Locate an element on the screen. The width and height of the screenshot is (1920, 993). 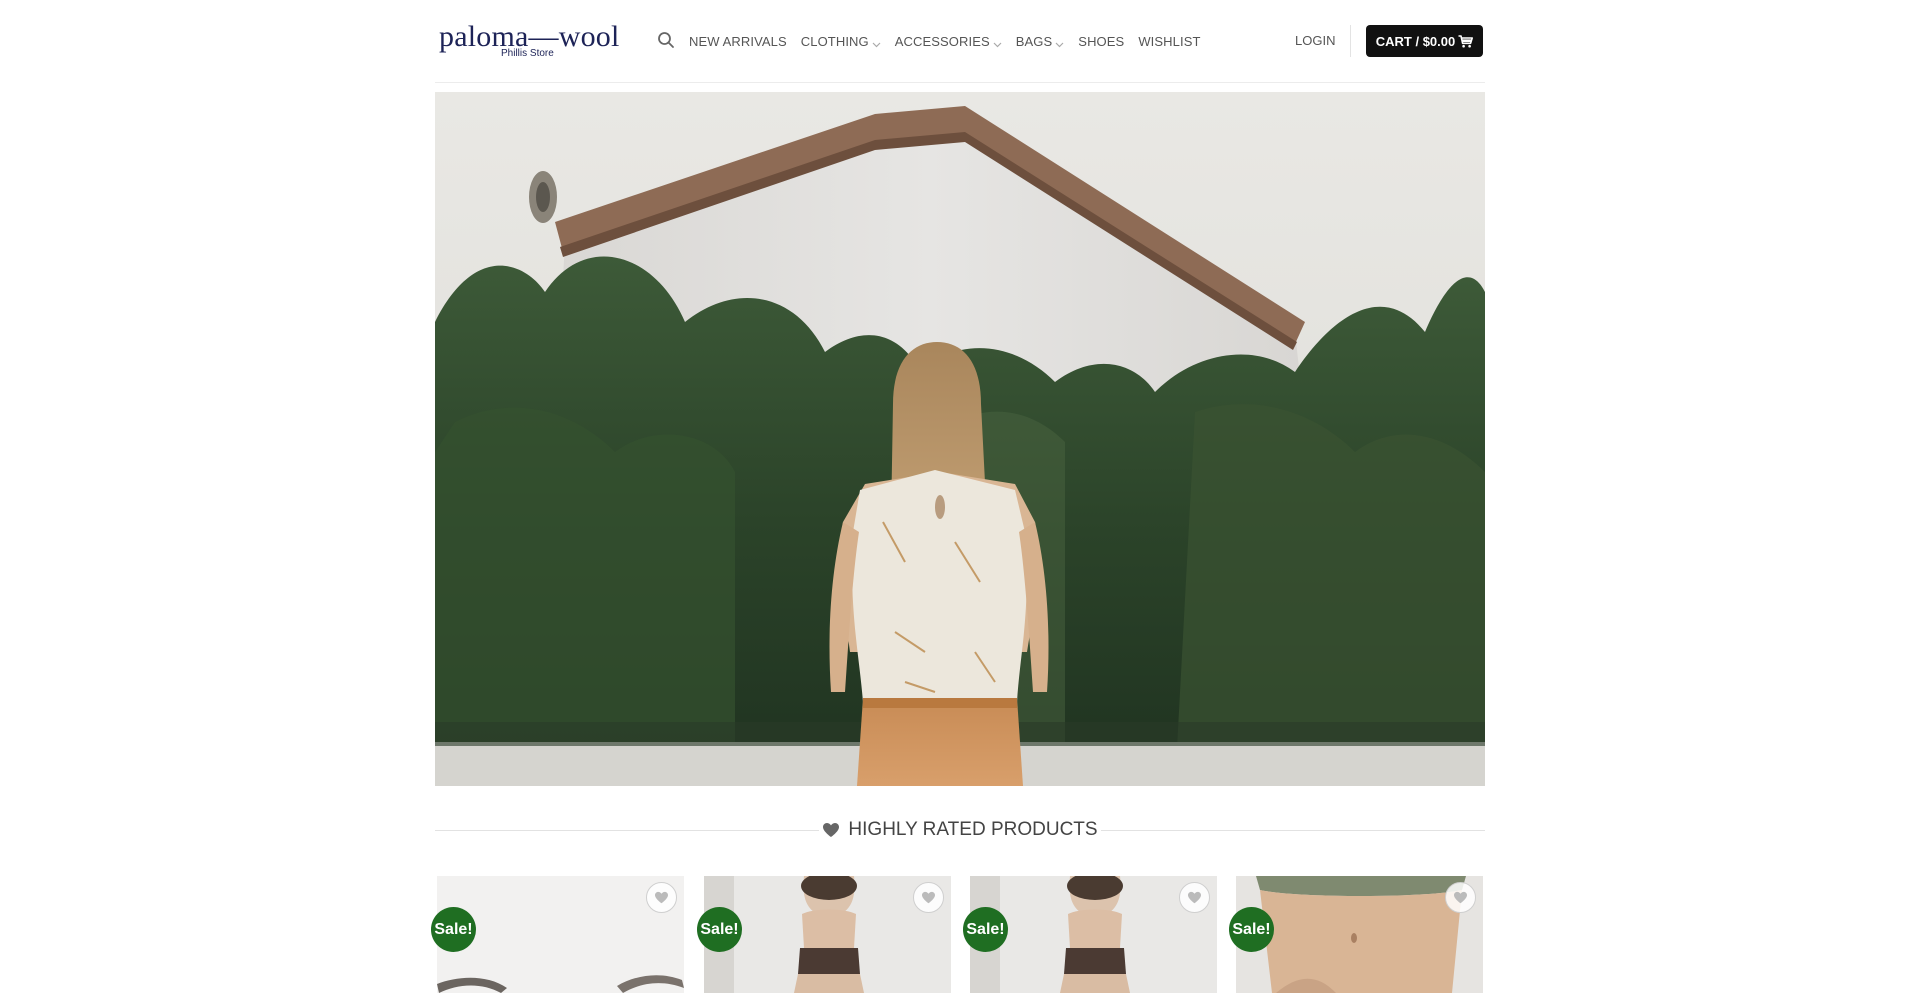
cart-button: CART / $0.00 is located at coordinates (1424, 41).